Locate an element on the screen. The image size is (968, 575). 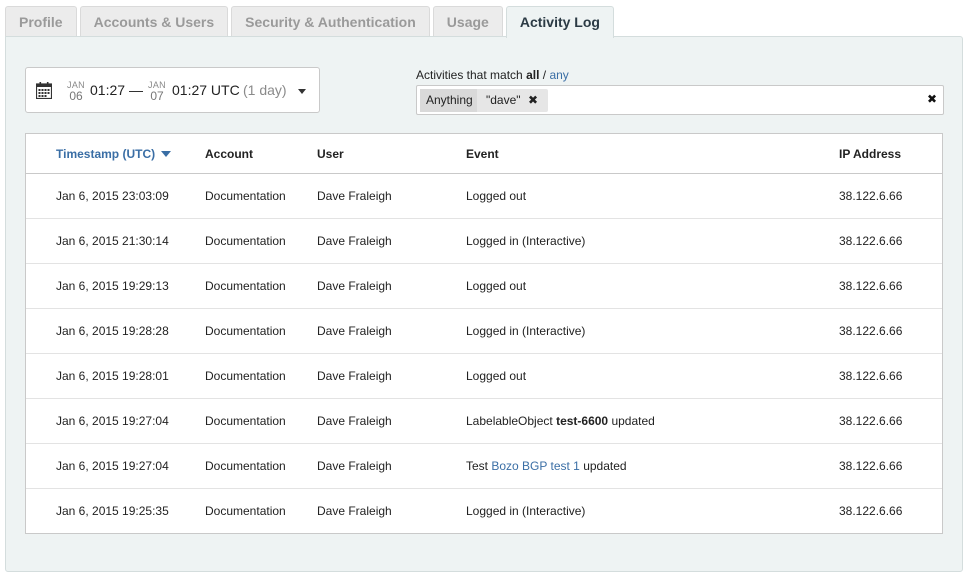
column-header-ip-address: IP Address is located at coordinates (870, 154).